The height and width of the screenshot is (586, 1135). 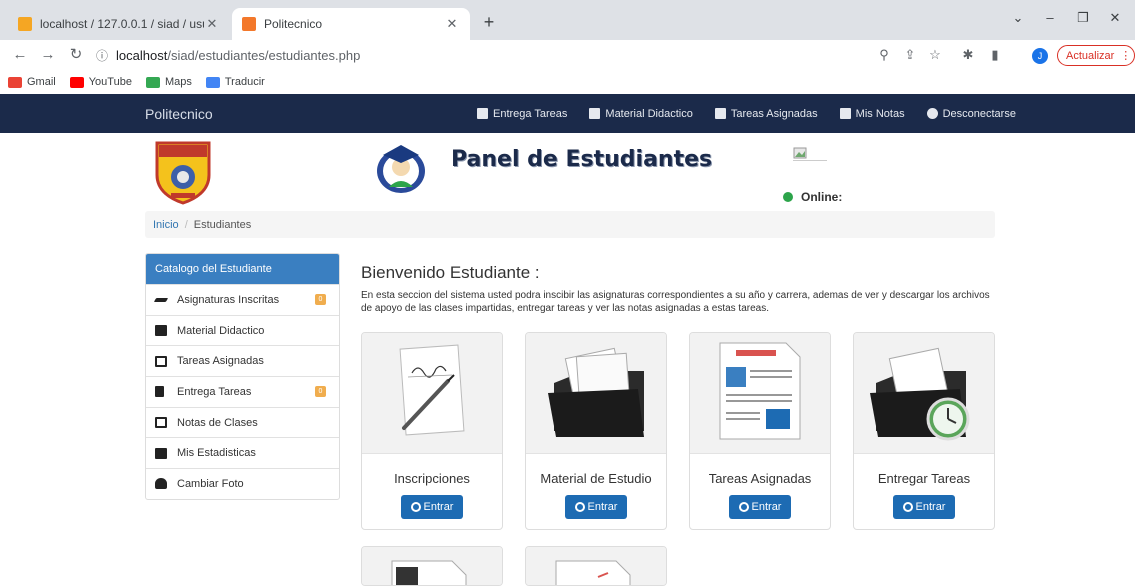 I want to click on sidebar-item-label: Entrega Tareas, so click(x=214, y=391).